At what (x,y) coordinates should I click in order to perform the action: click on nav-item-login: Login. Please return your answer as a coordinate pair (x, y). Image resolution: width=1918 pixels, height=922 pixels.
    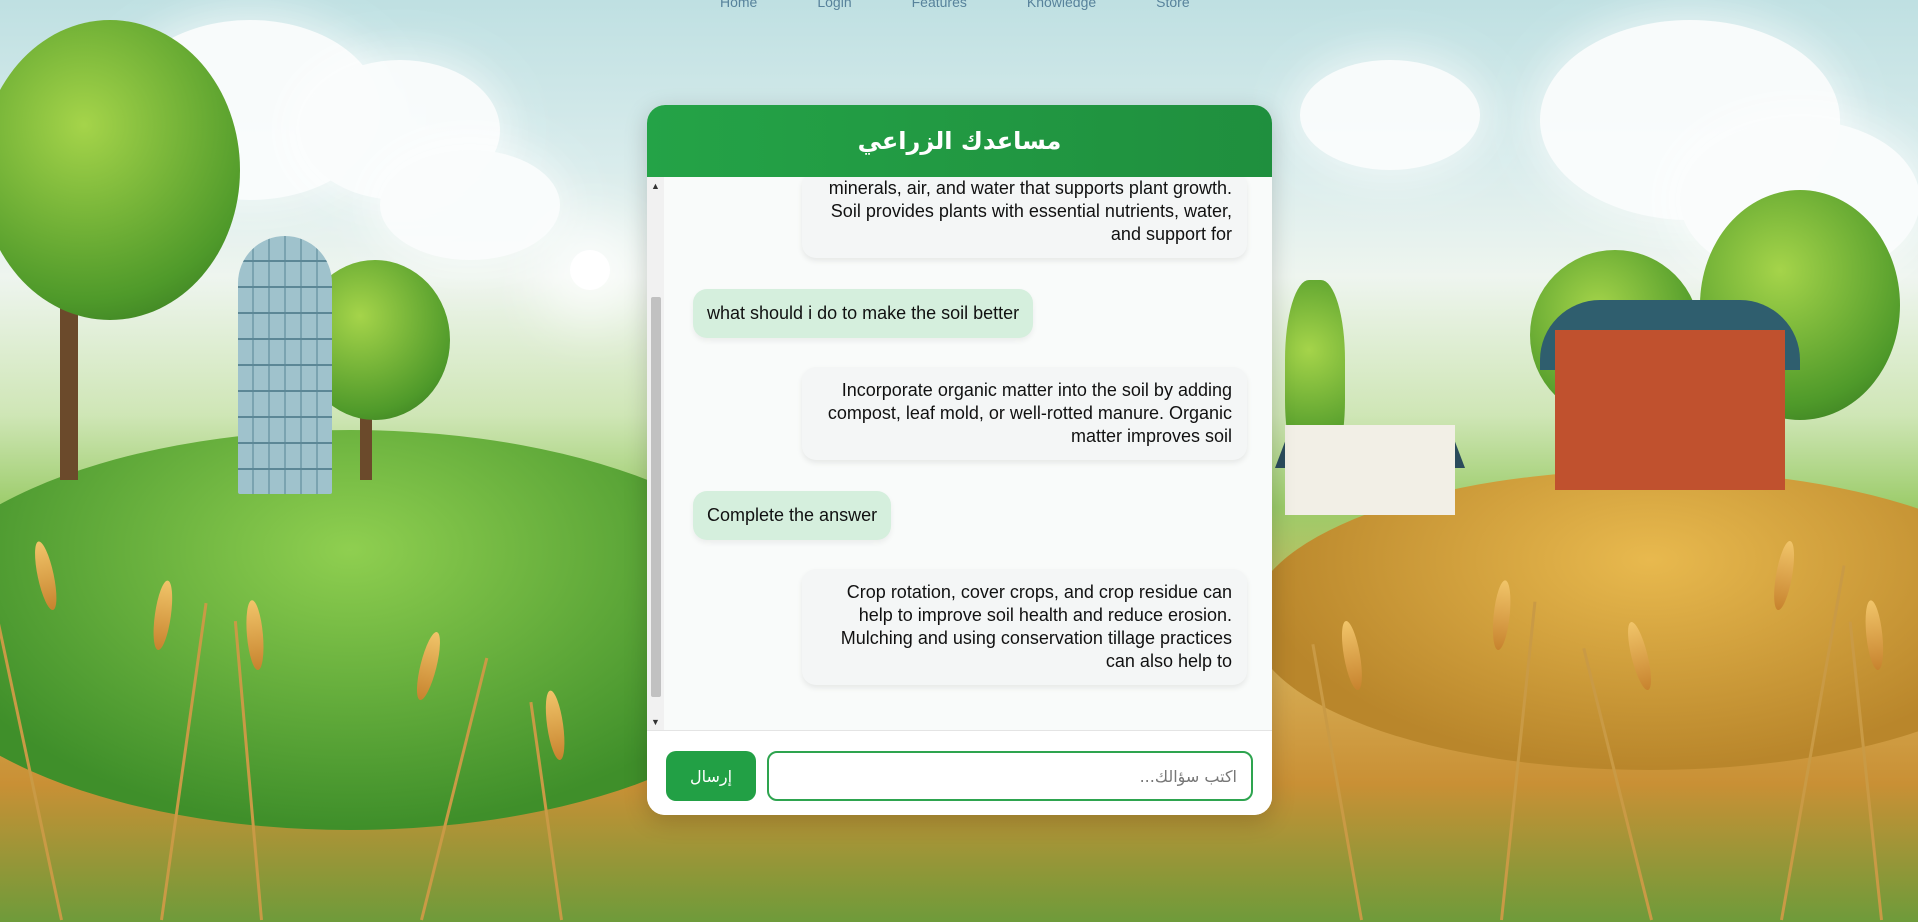
    Looking at the image, I should click on (834, 5).